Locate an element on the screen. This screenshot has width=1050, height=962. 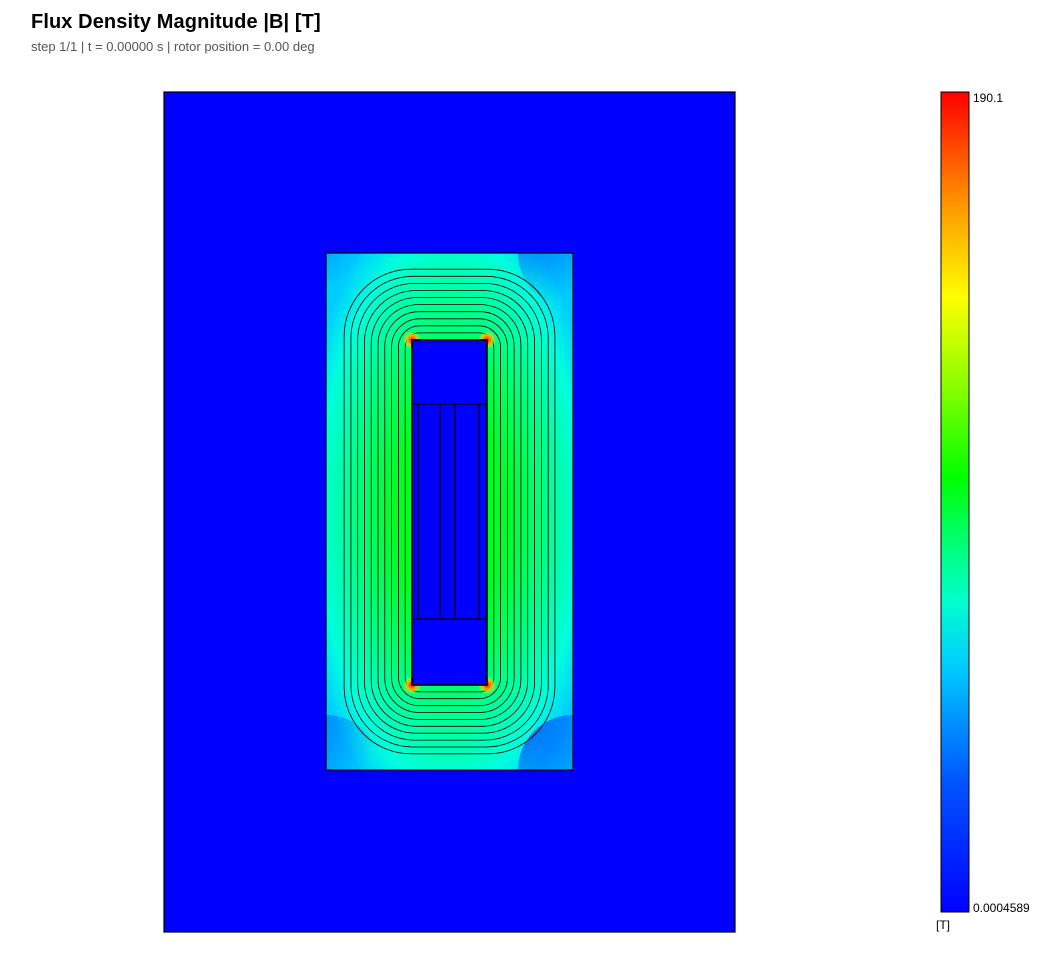
colorbar-min-label: 0.0004589 is located at coordinates (1001, 908).